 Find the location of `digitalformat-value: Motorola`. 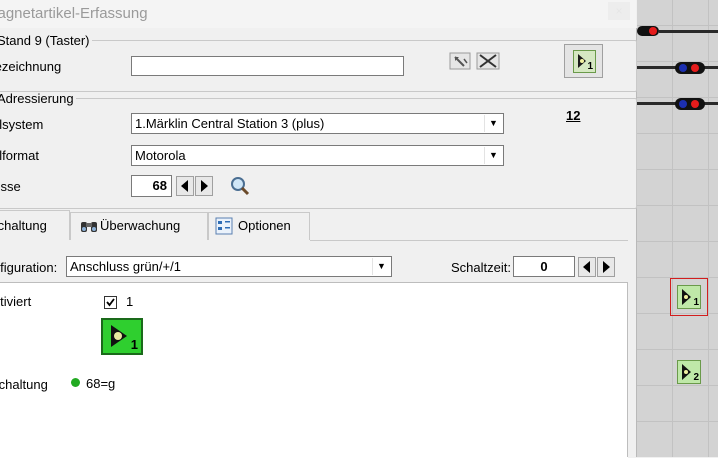

digitalformat-value: Motorola is located at coordinates (160, 155).